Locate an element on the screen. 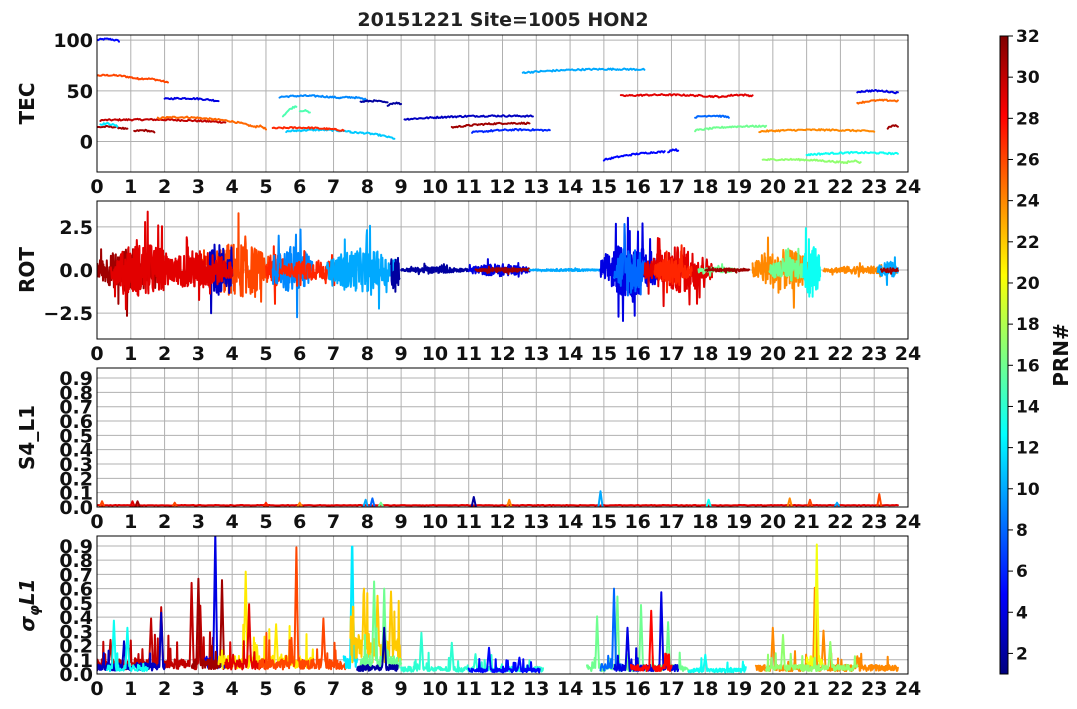 This screenshot has height=709, width=1077. colorbar-tick-label: 30 is located at coordinates (1028, 78).